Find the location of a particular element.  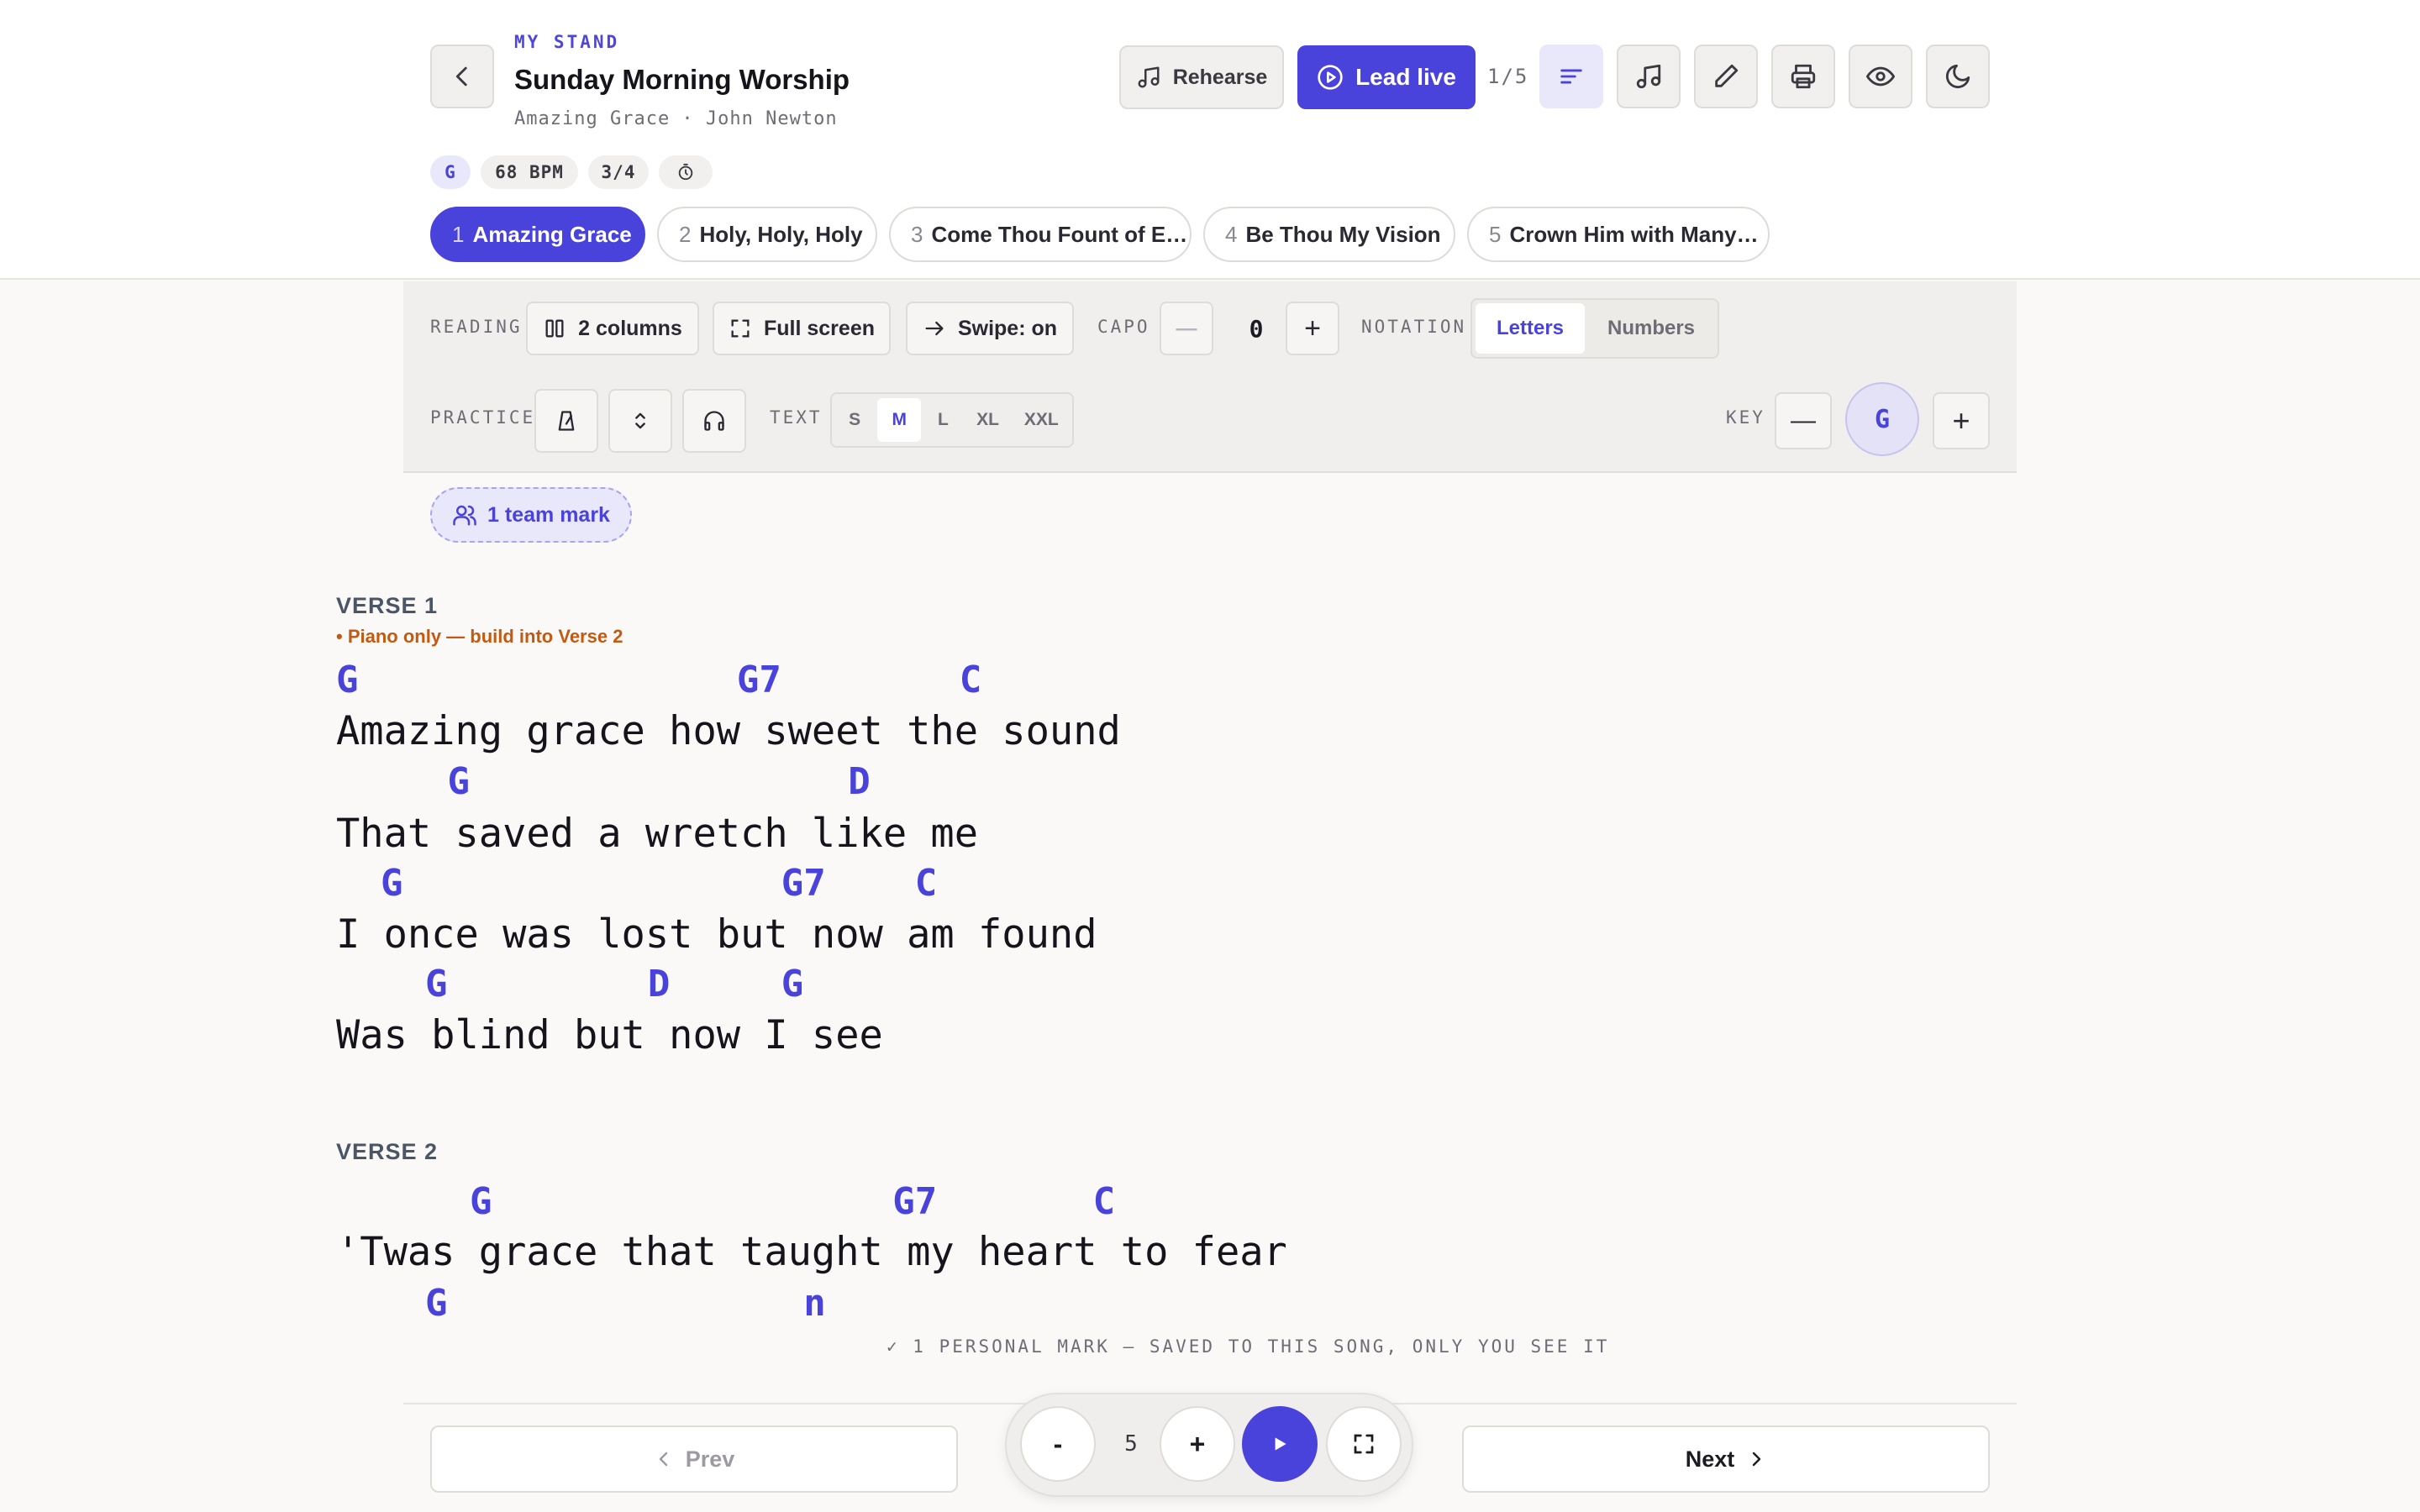

page-title: Sunday Morning Worship is located at coordinates (682, 79).